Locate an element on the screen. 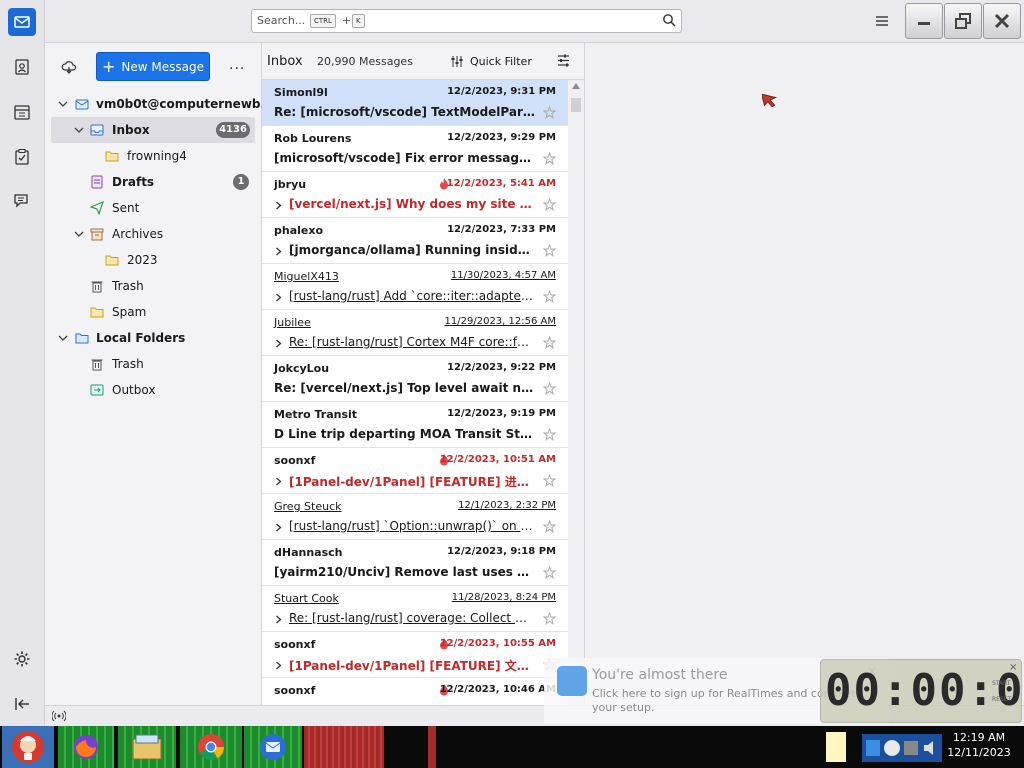  taskbar-chrome is located at coordinates (211, 747).